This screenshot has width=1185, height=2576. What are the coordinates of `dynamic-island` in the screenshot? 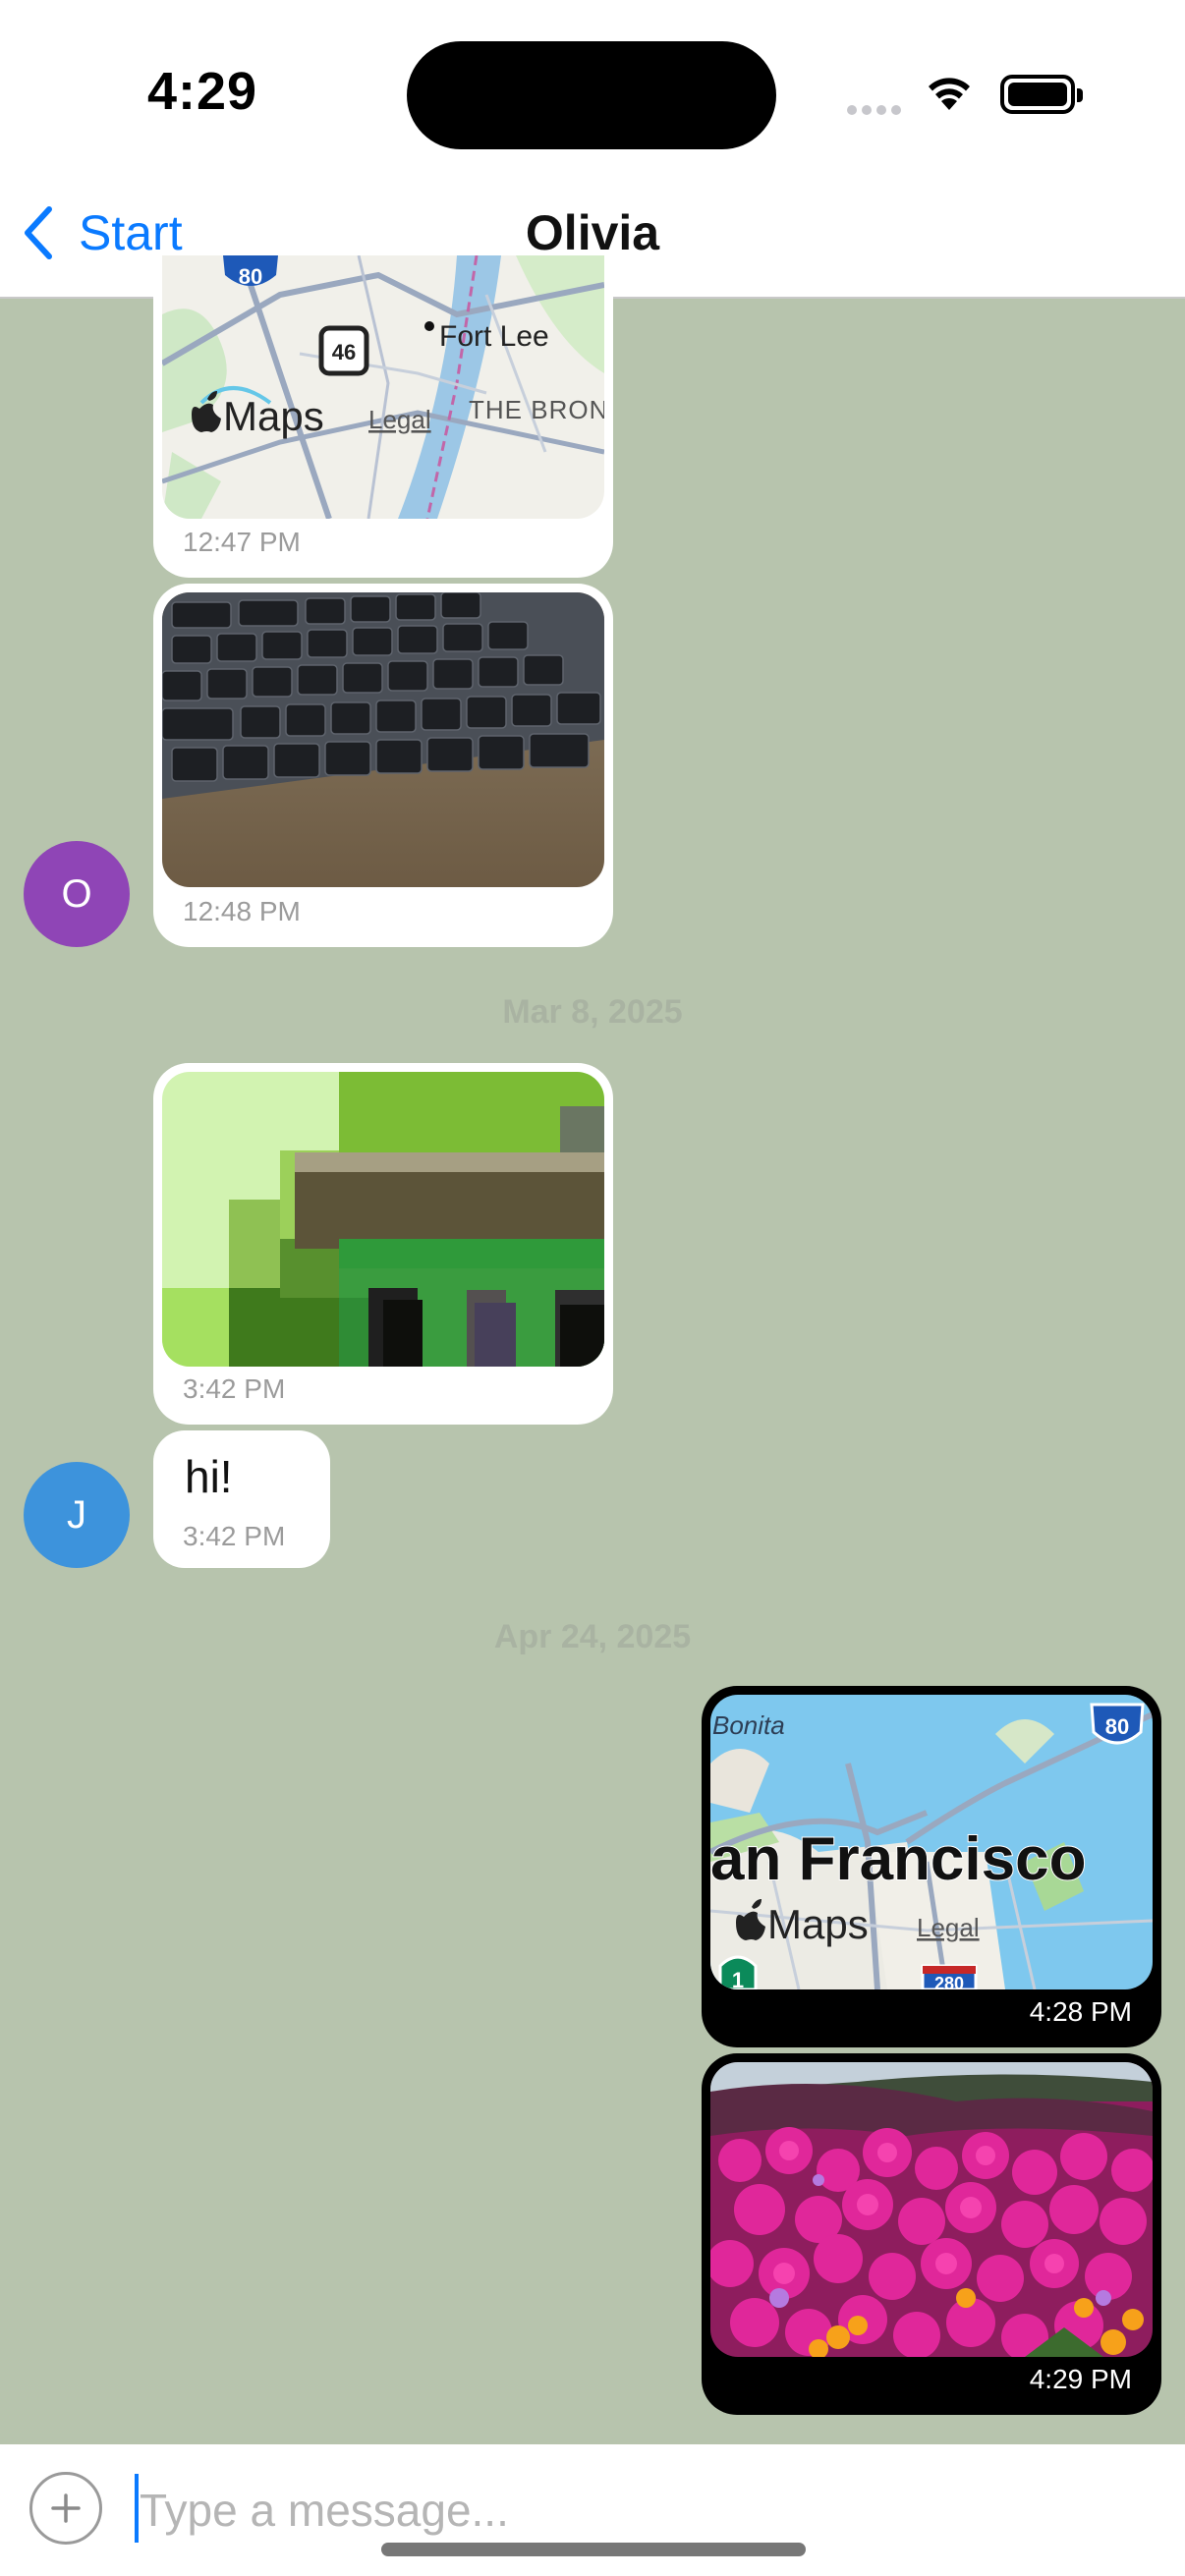 It's located at (592, 95).